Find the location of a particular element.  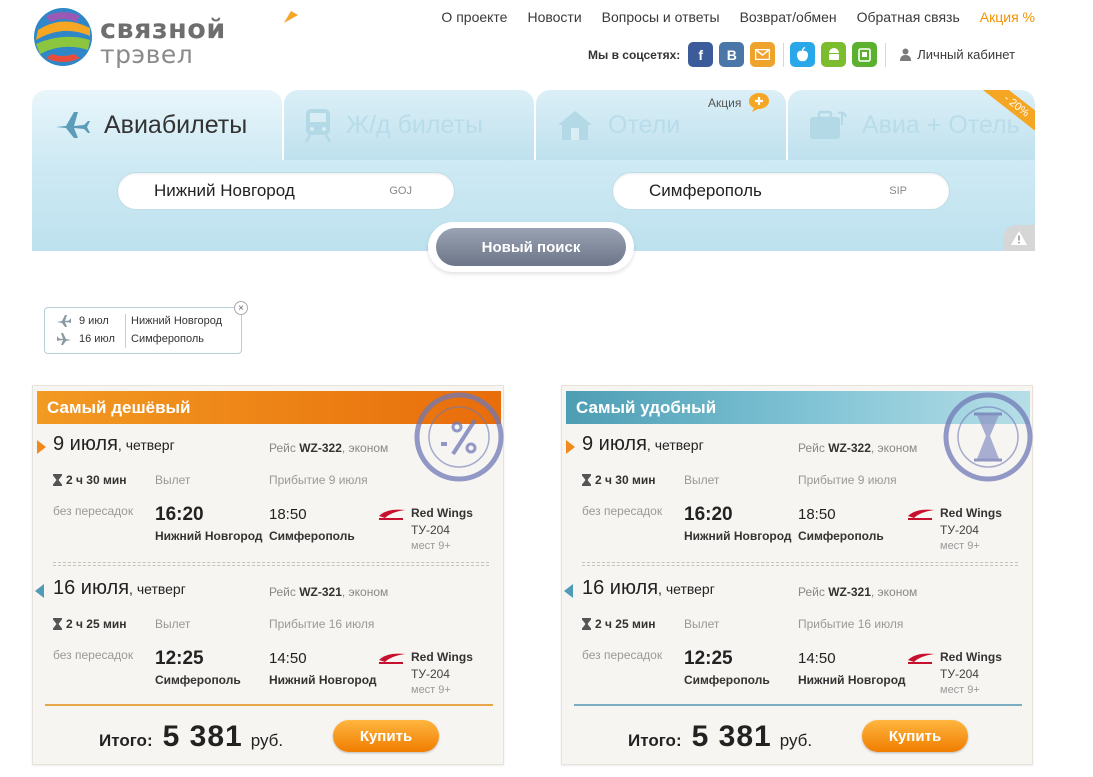

tab-trains: Ж/д билеты is located at coordinates (409, 125).